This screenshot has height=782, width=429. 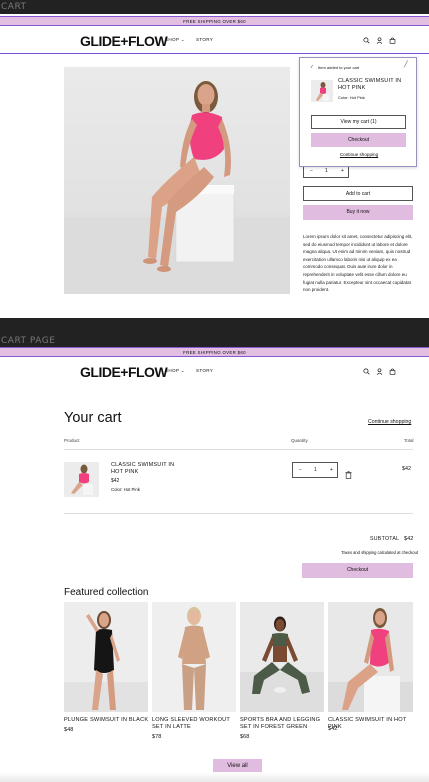 What do you see at coordinates (370, 657) in the screenshot?
I see `product-card-image-hot-pink` at bounding box center [370, 657].